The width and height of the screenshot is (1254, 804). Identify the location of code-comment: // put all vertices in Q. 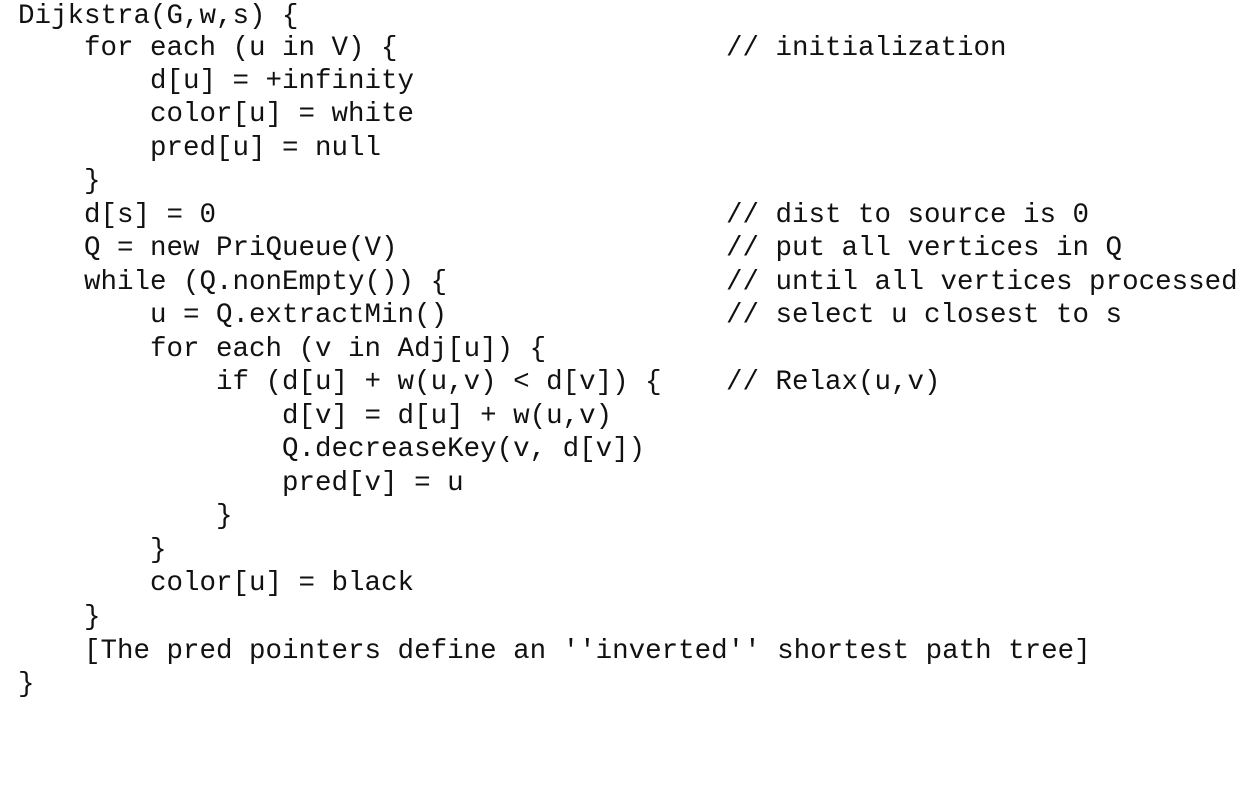
(924, 248).